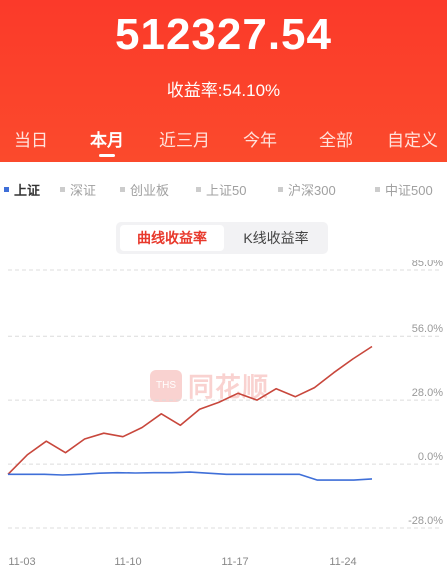  What do you see at coordinates (409, 190) in the screenshot?
I see `index-label: 中证500` at bounding box center [409, 190].